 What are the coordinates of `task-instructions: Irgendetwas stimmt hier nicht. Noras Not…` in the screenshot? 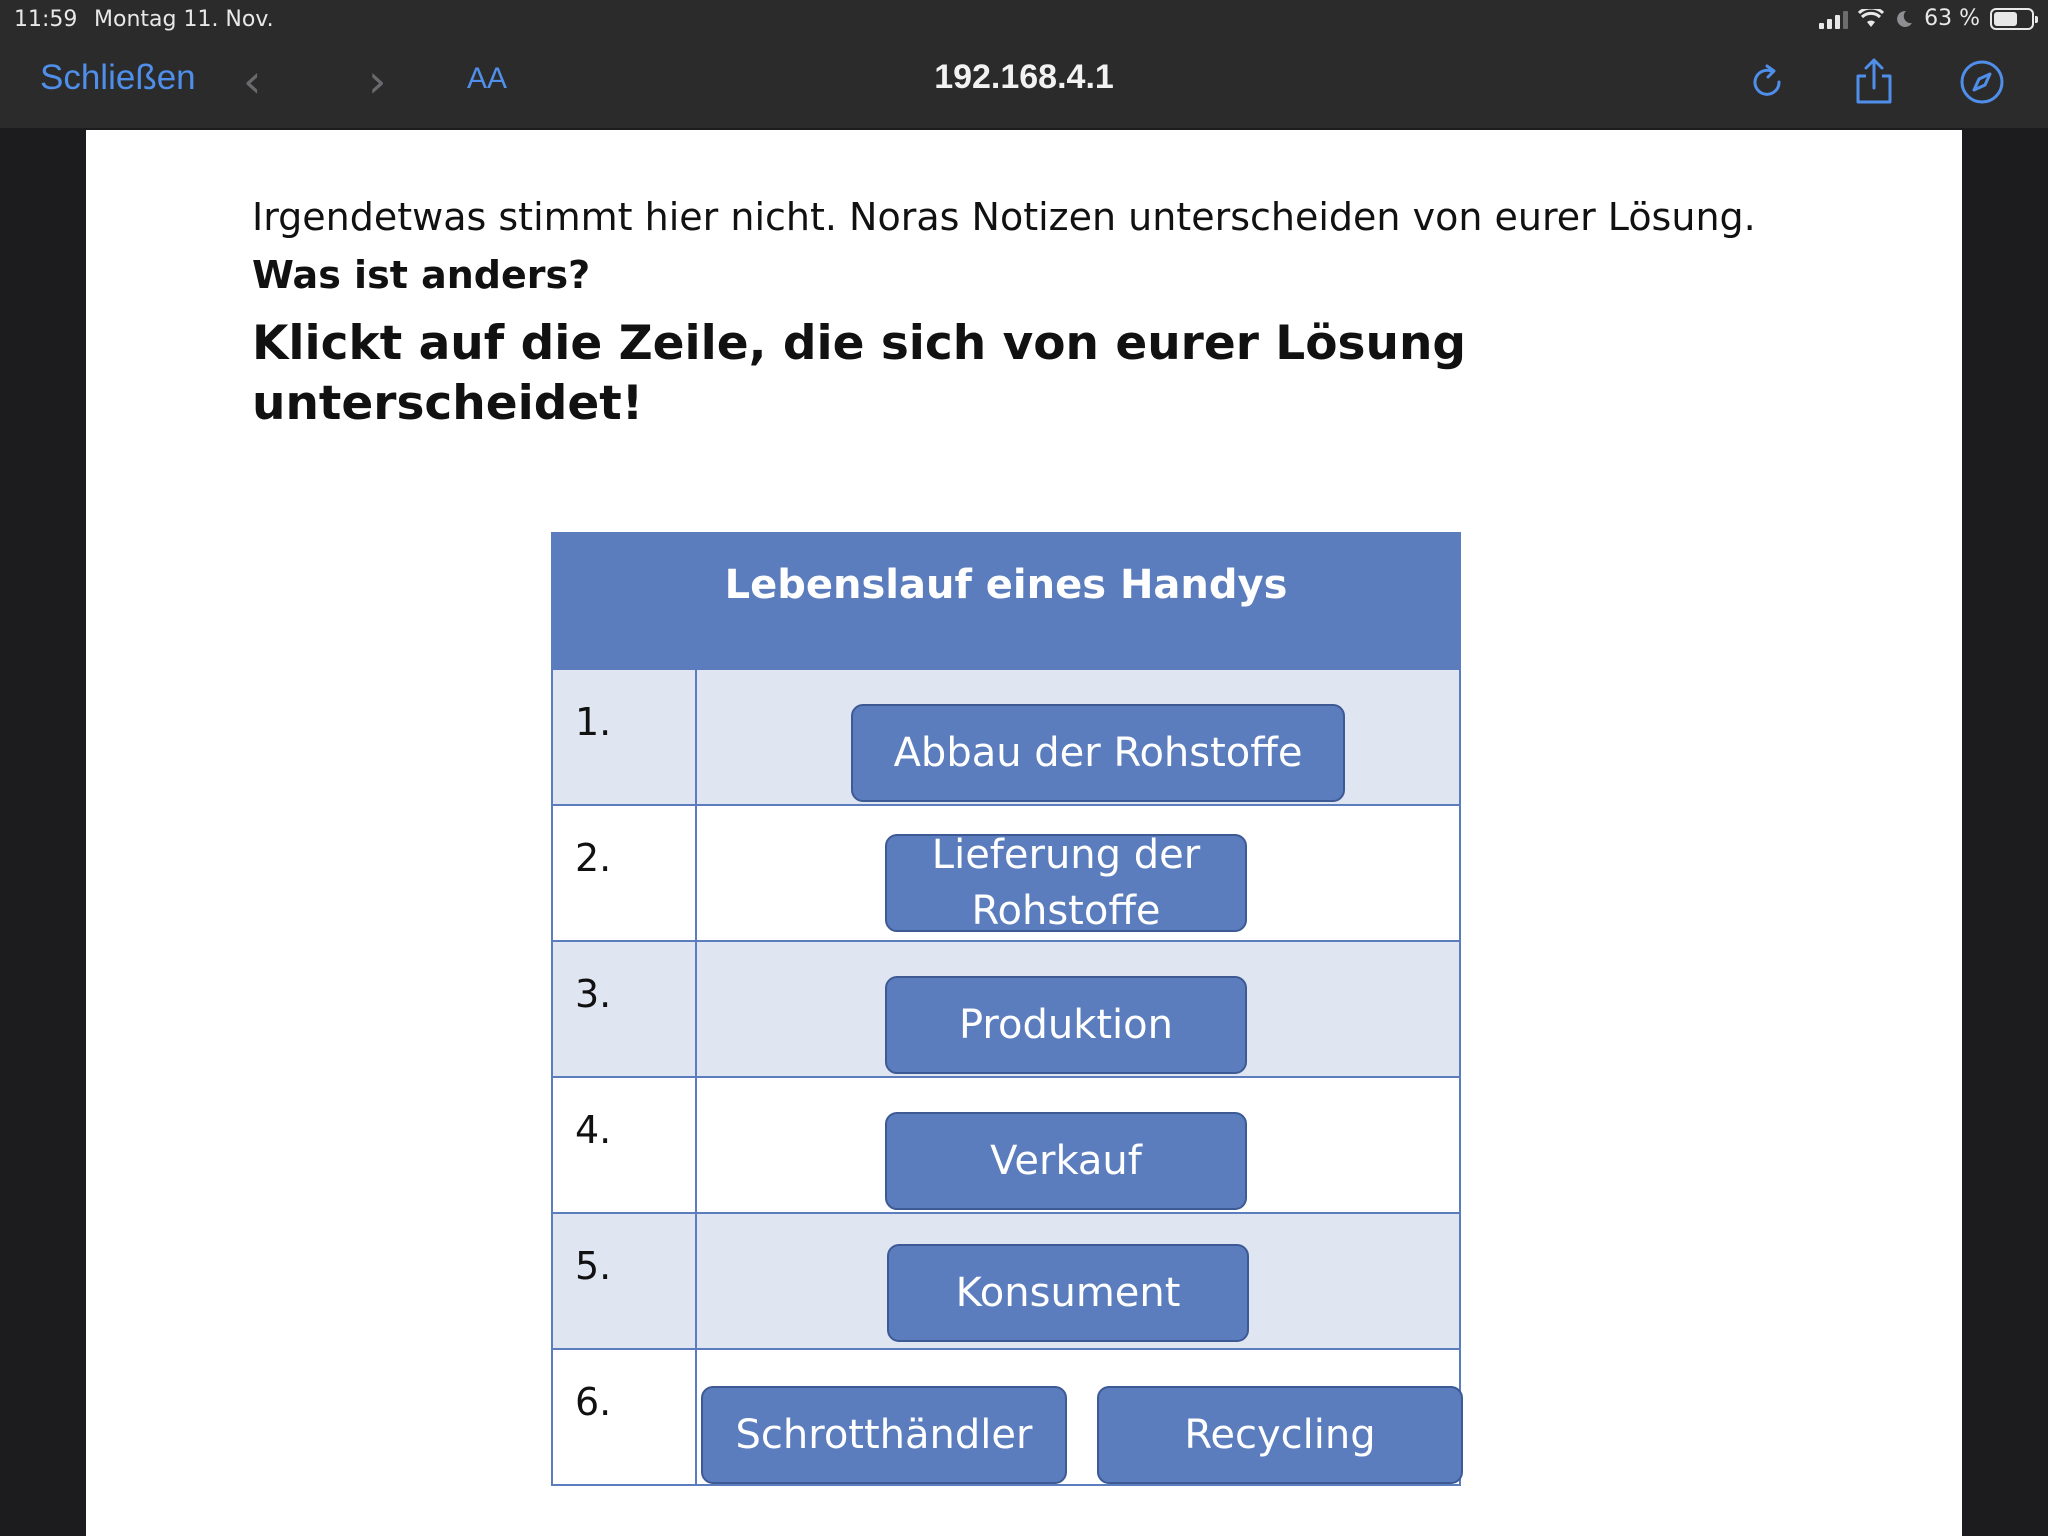 It's located at (1052, 311).